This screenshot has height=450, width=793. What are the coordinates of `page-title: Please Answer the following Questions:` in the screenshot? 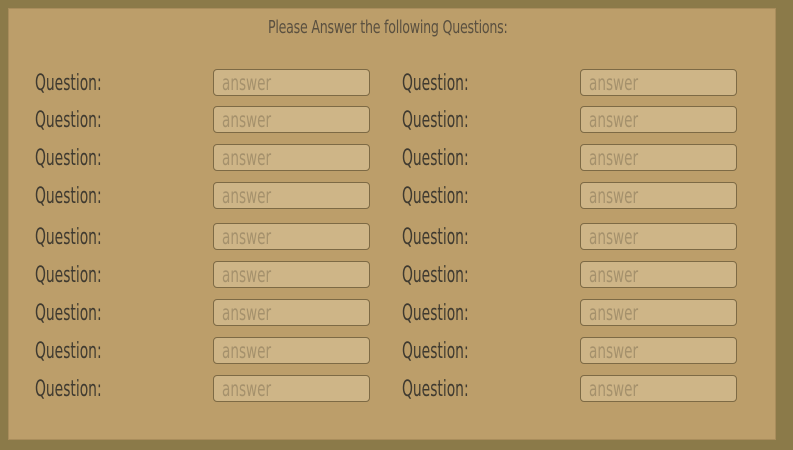 It's located at (387, 27).